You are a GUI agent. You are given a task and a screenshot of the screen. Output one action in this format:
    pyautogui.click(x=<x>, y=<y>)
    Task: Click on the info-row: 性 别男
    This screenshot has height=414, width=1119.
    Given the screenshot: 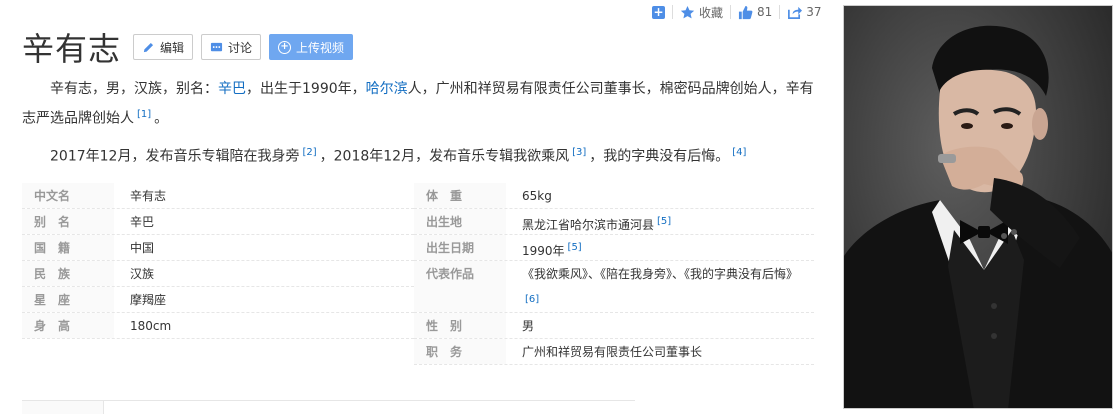 What is the action you would take?
    pyautogui.click(x=614, y=326)
    